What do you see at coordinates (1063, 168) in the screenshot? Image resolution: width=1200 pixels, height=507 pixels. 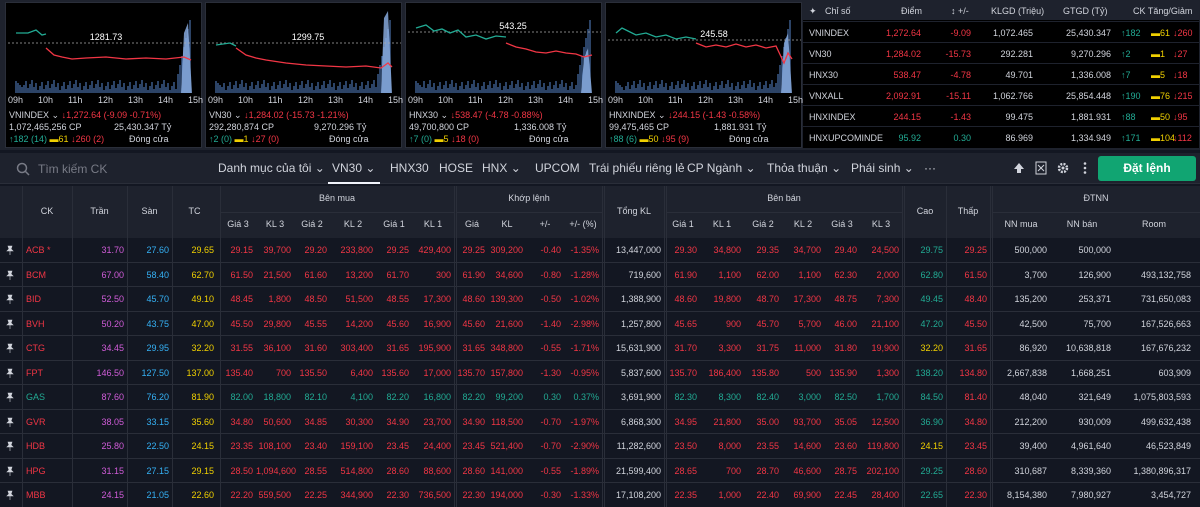 I see `settings-gear-icon` at bounding box center [1063, 168].